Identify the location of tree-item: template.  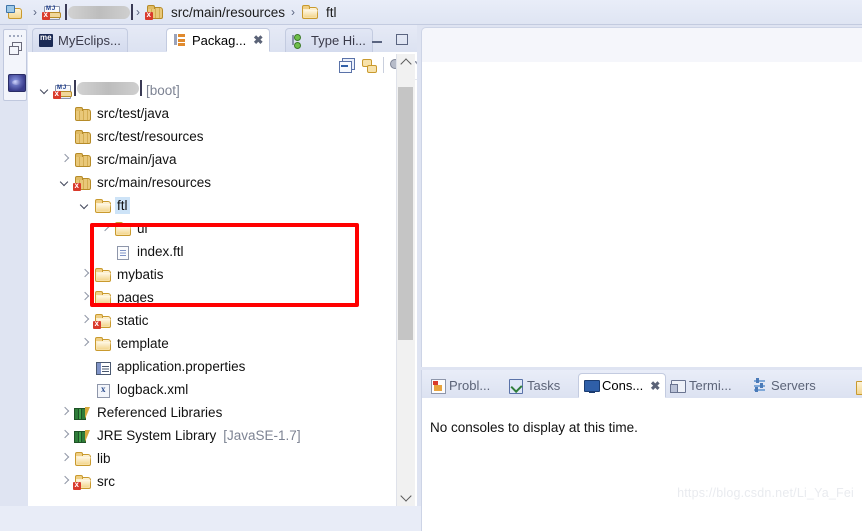
(215, 343).